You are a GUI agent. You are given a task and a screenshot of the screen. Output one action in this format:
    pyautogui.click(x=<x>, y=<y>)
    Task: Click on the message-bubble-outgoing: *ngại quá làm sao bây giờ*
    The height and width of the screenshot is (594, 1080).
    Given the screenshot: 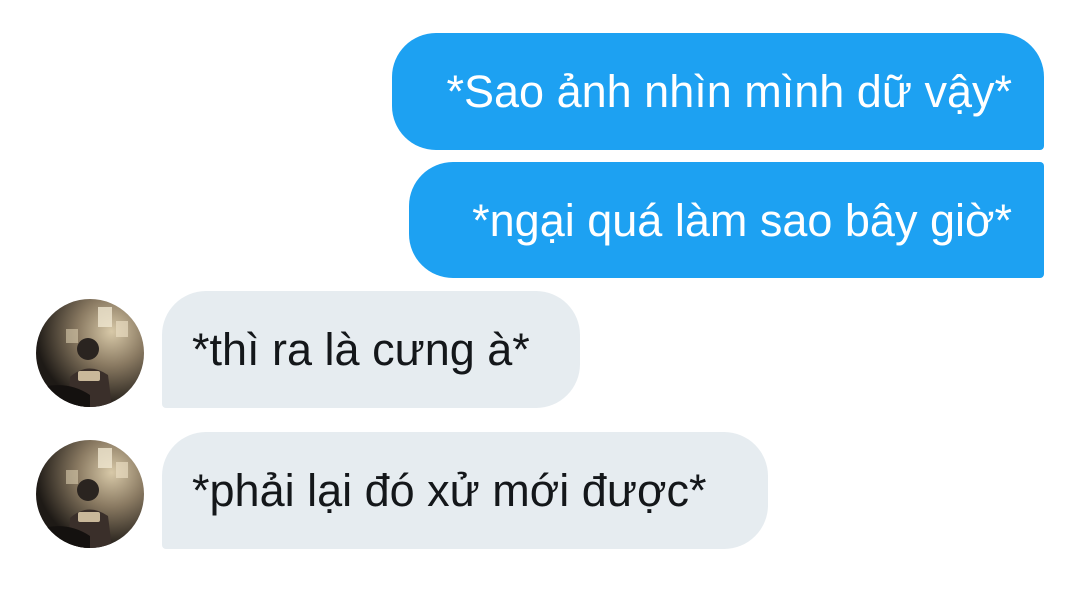 What is the action you would take?
    pyautogui.click(x=726, y=220)
    